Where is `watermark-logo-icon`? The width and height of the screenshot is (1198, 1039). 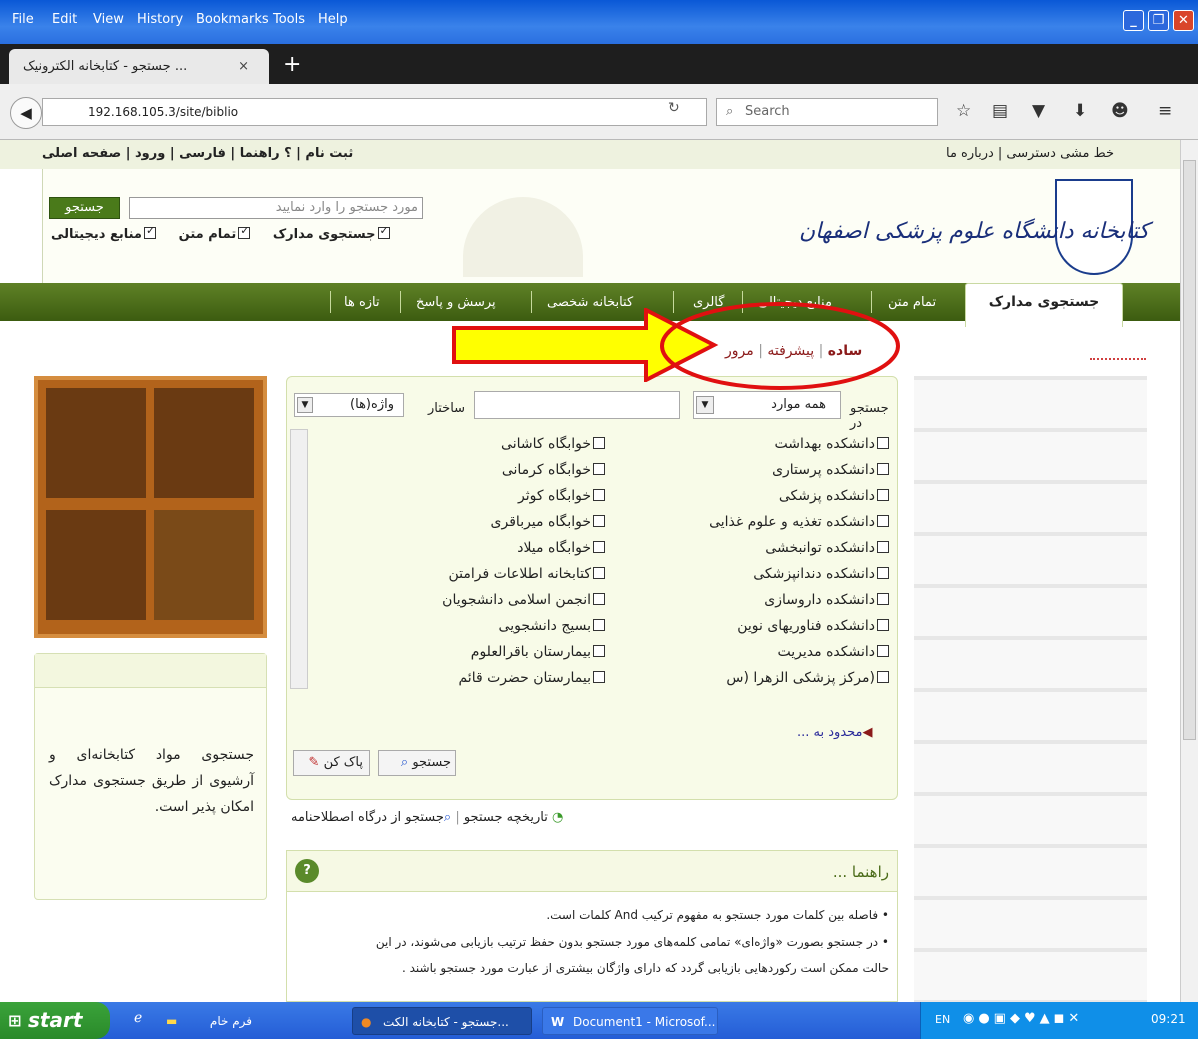
watermark-logo-icon is located at coordinates (523, 237).